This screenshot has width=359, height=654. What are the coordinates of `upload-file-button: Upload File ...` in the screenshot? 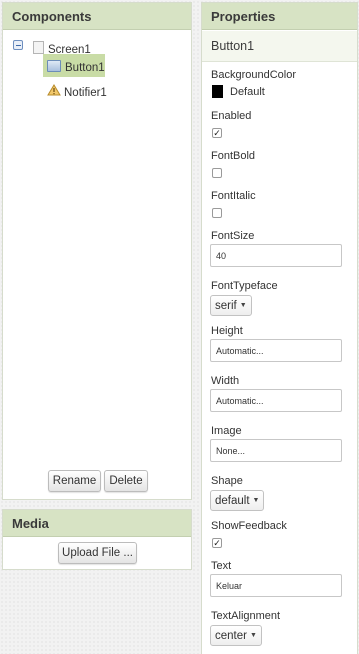 It's located at (97, 553).